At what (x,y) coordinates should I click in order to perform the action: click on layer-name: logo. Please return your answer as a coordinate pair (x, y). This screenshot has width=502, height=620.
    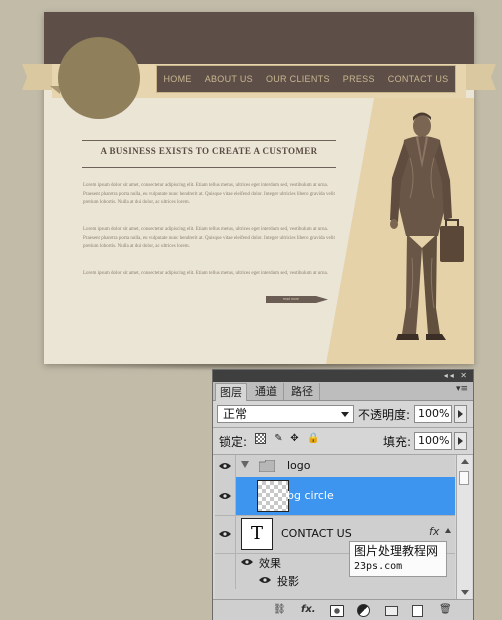
    Looking at the image, I should click on (299, 465).